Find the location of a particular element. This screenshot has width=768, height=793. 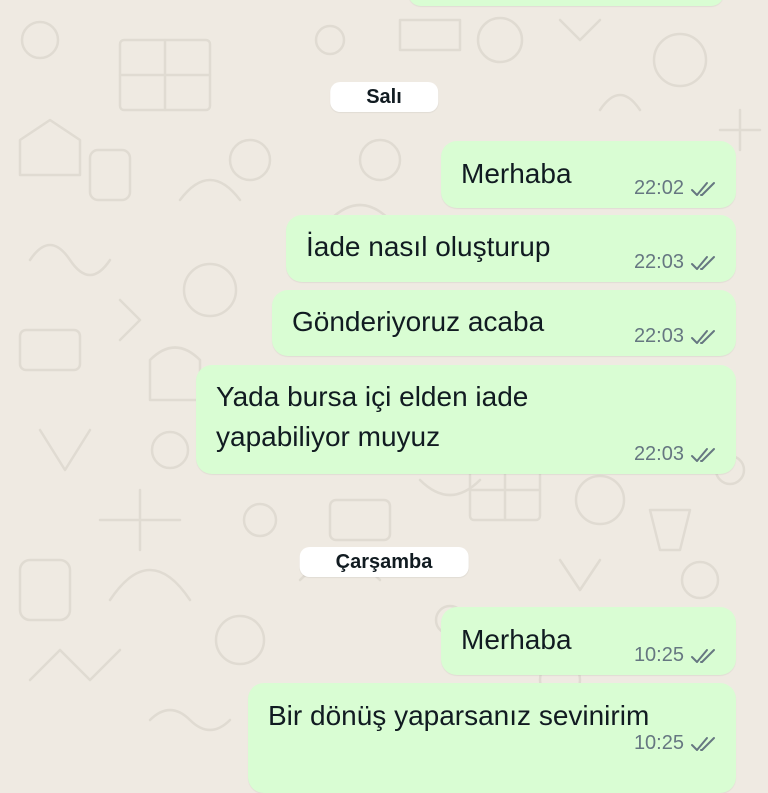

message-bubble: Merhaba 22:02 is located at coordinates (588, 174).